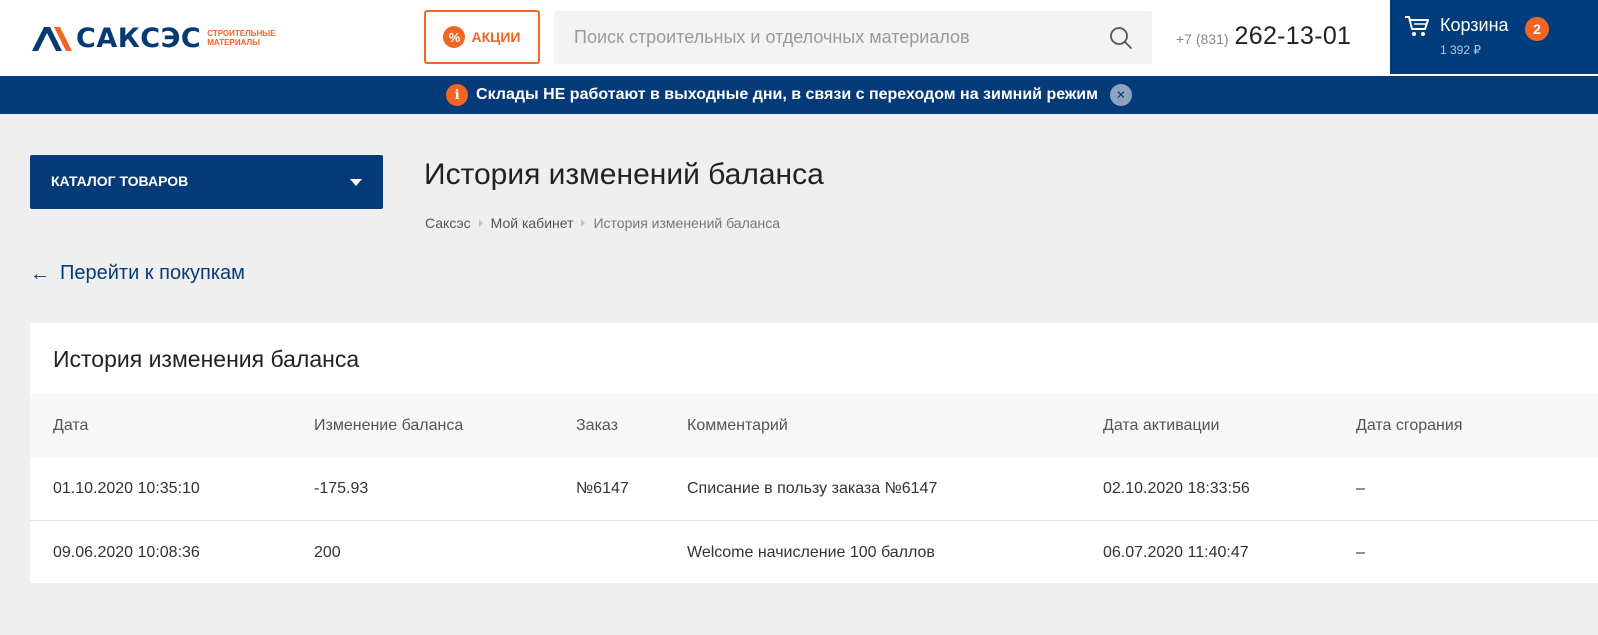 This screenshot has height=635, width=1598. Describe the element at coordinates (1161, 425) in the screenshot. I see `column-header: Дата активации` at that location.